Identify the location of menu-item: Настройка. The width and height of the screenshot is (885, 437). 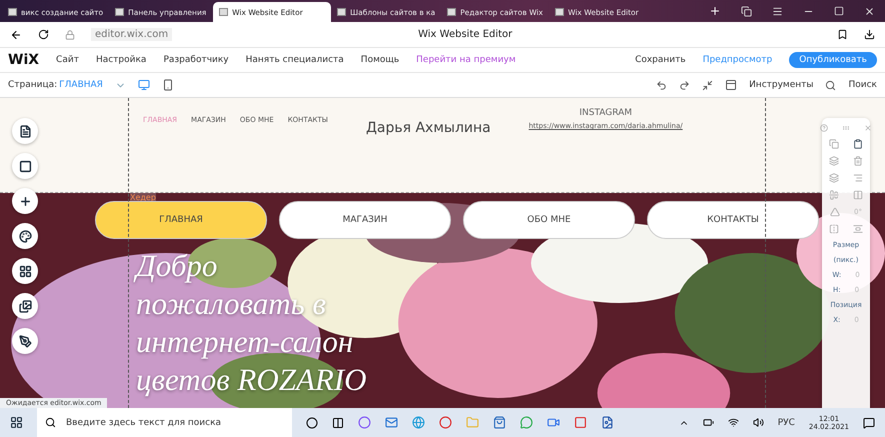
(121, 60).